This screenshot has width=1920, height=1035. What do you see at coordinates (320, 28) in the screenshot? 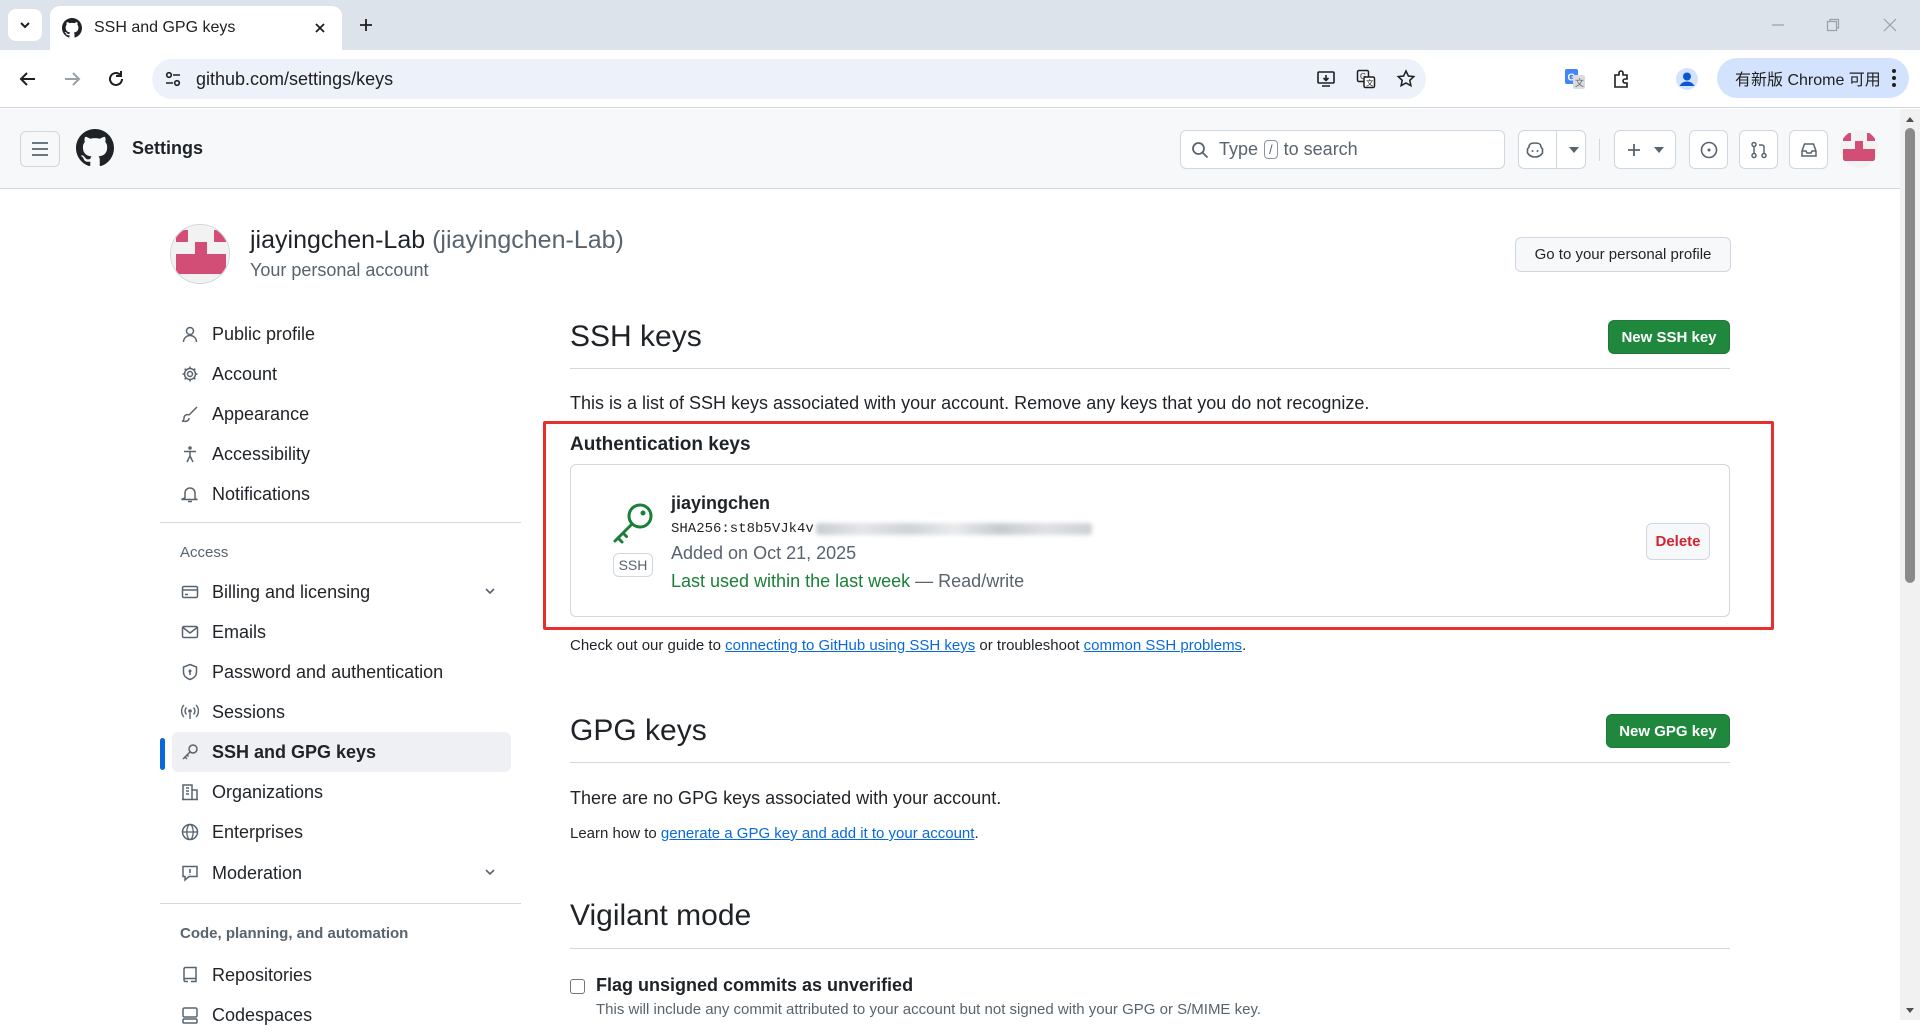
I see `close-tab-icon` at bounding box center [320, 28].